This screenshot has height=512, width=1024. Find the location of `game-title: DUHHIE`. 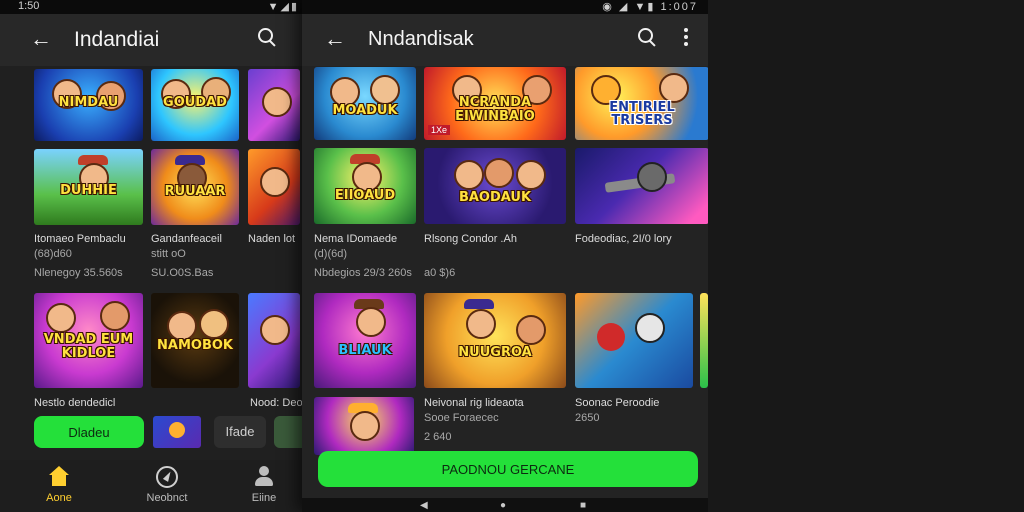

game-title: DUHHIE is located at coordinates (88, 190).